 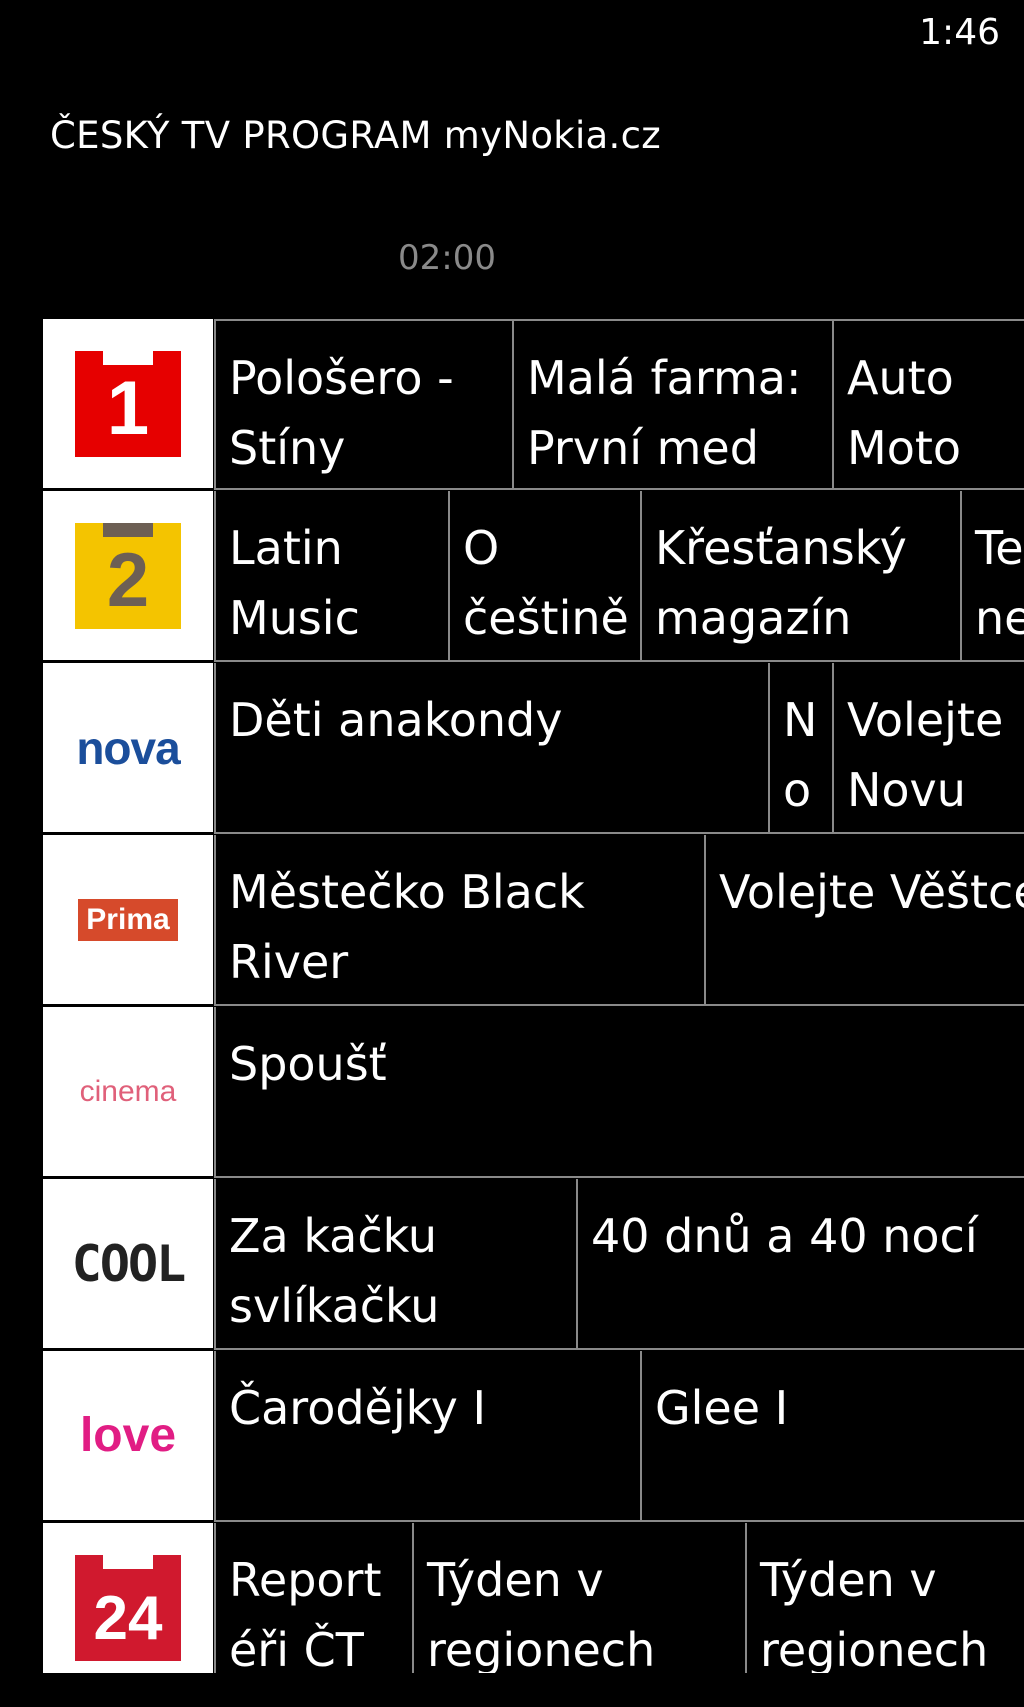 What do you see at coordinates (546, 583) in the screenshot?
I see `program-title: O češtině` at bounding box center [546, 583].